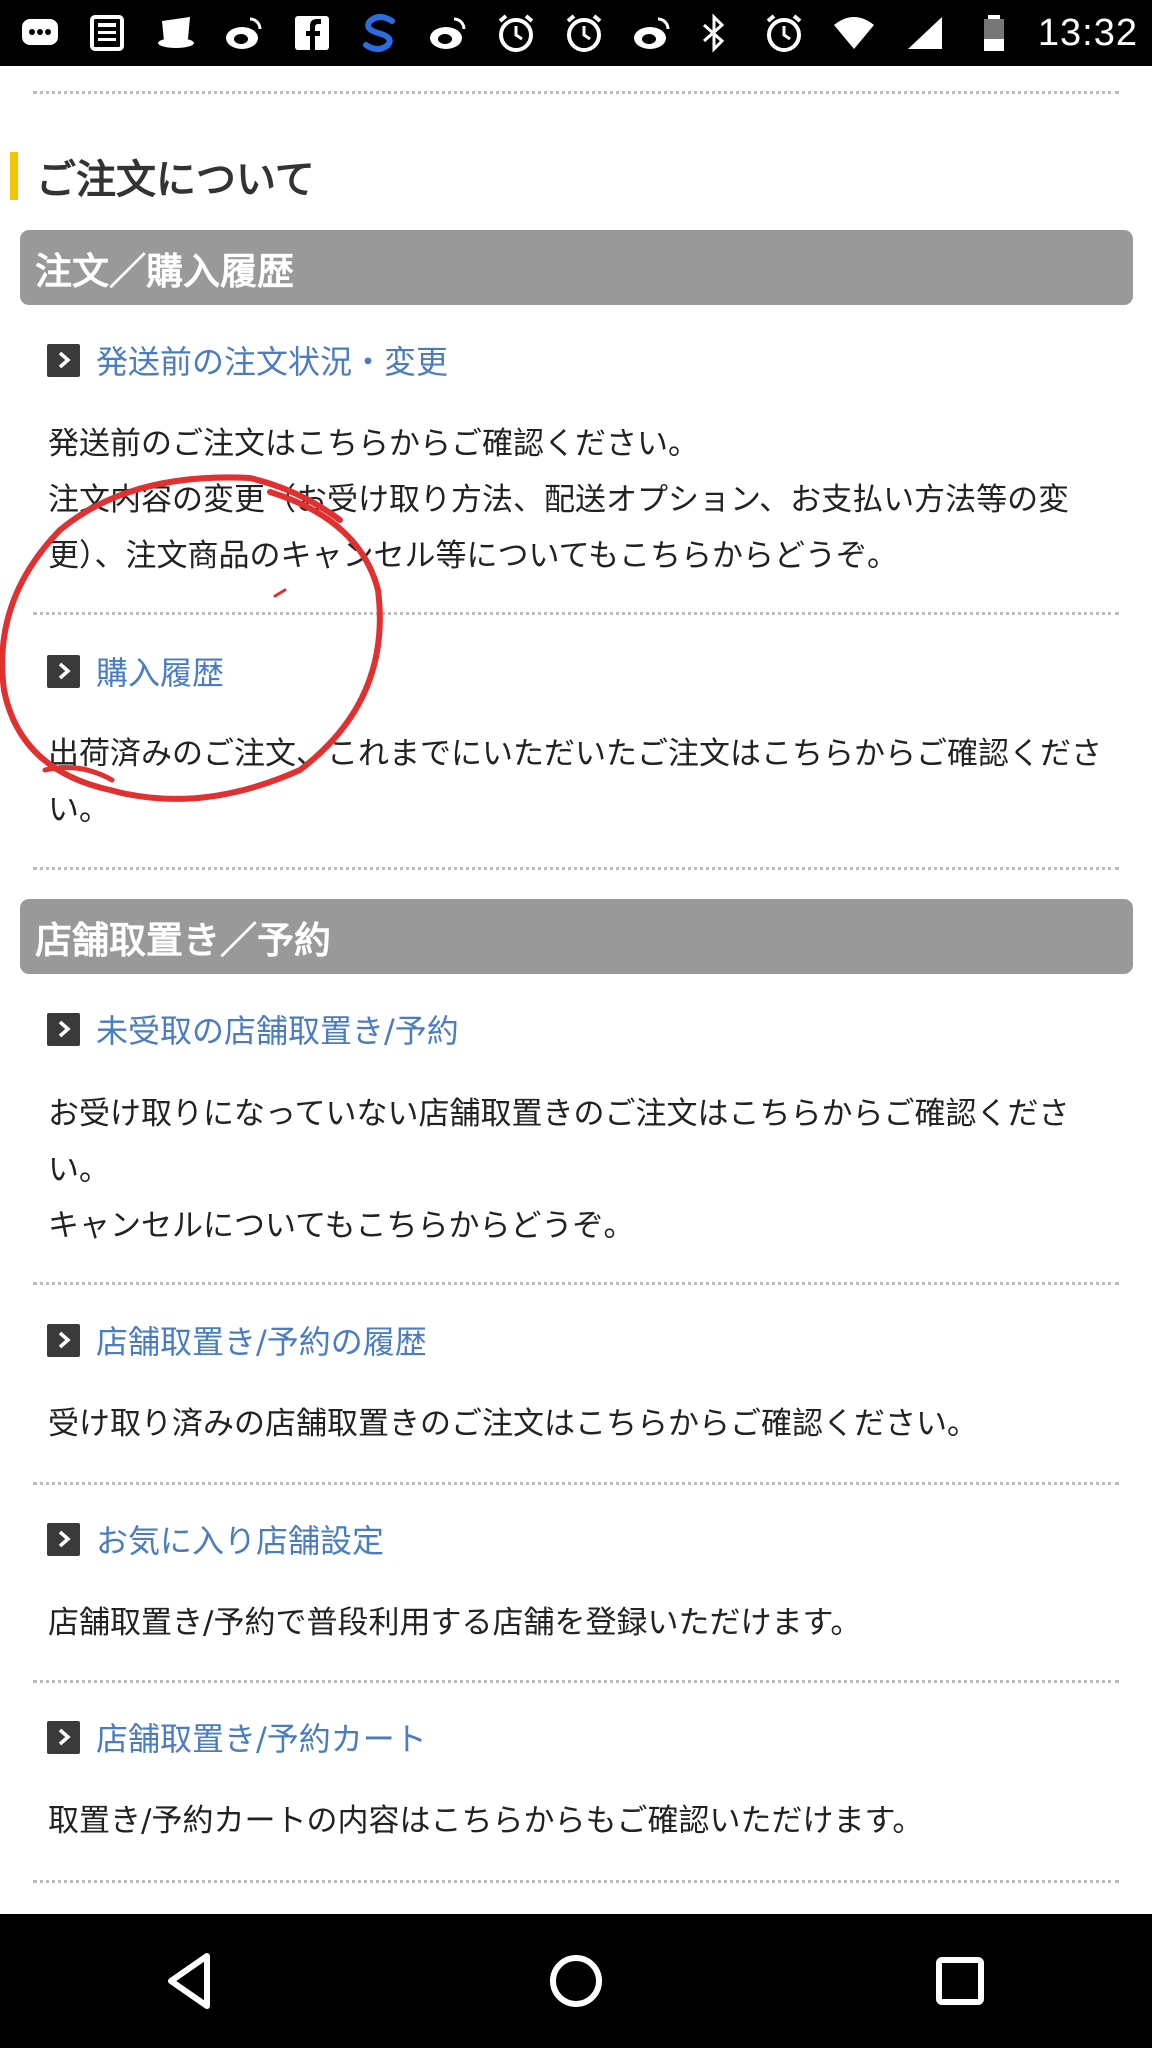 The image size is (1152, 2048). I want to click on news-icon, so click(108, 33).